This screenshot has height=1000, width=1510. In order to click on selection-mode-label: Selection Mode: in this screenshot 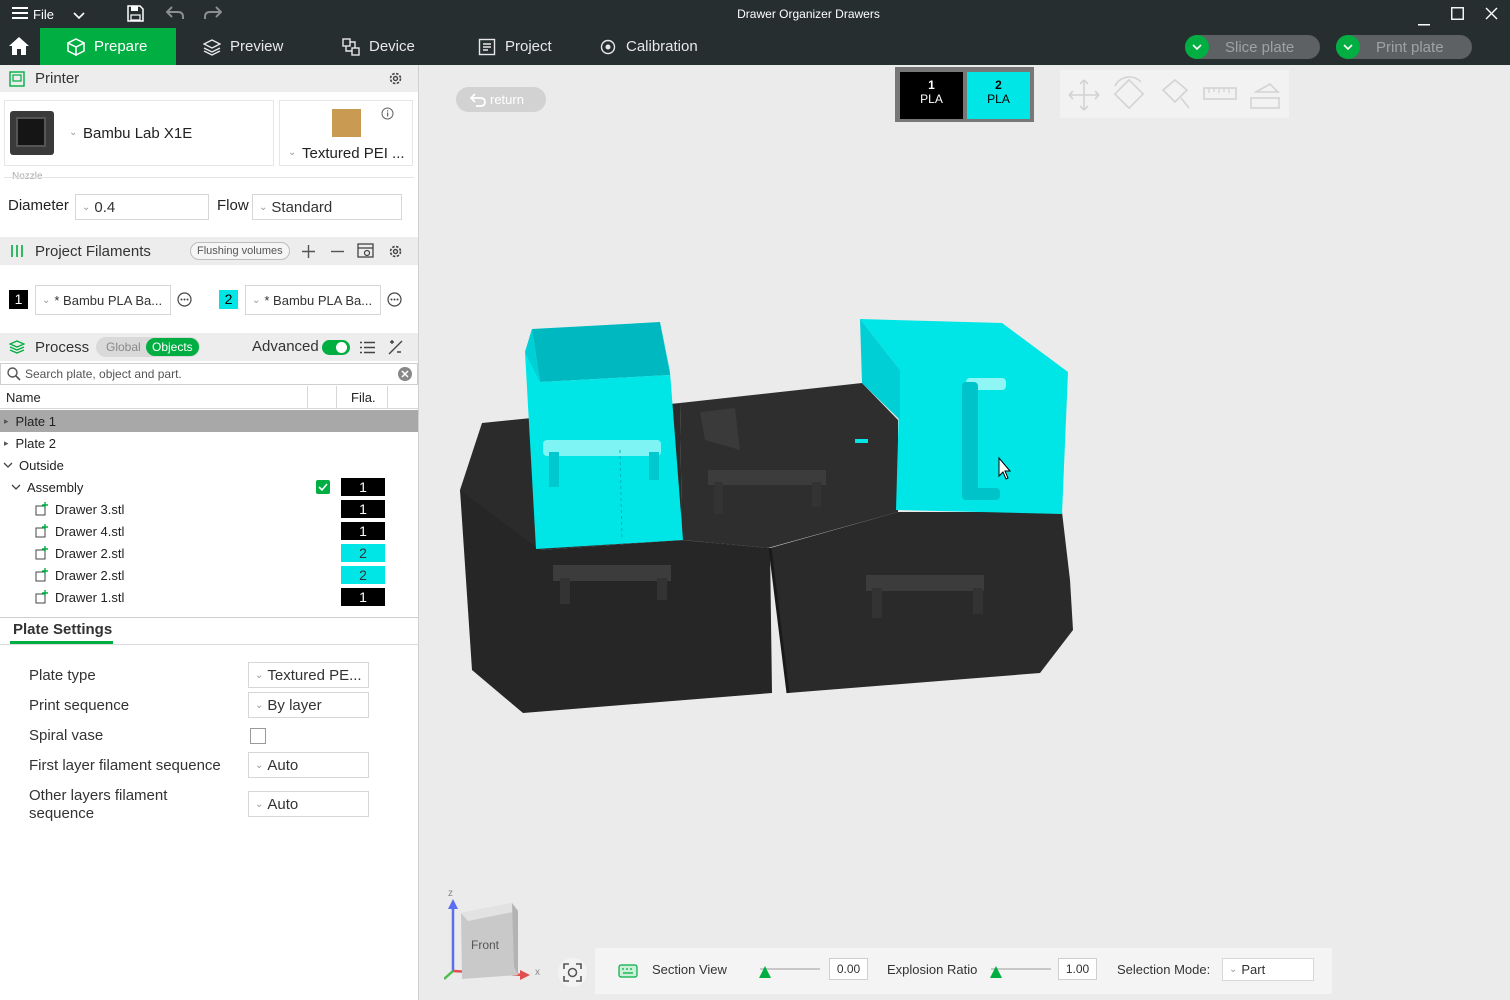, I will do `click(1164, 969)`.